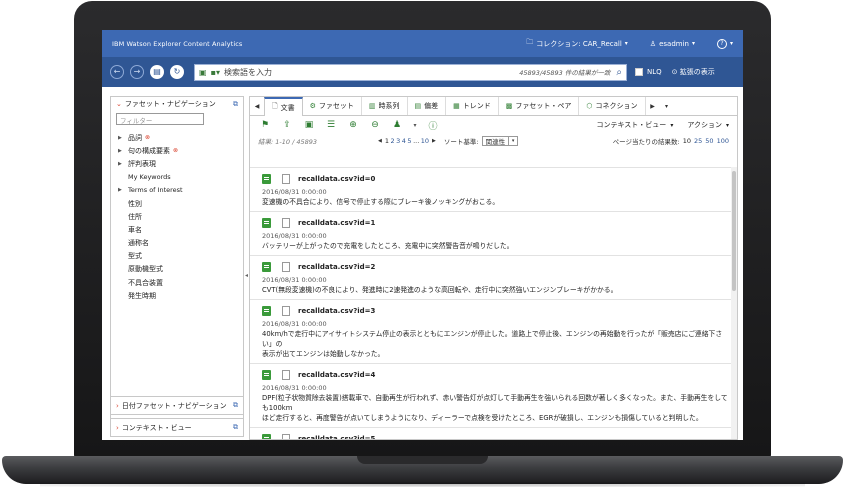  I want to click on per-page-option: 100, so click(723, 141).